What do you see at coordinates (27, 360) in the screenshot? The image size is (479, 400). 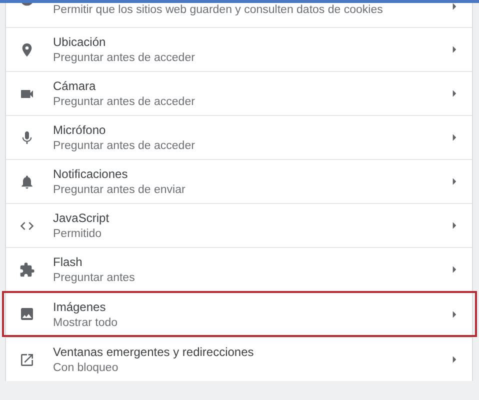 I see `open-in-new-icon` at bounding box center [27, 360].